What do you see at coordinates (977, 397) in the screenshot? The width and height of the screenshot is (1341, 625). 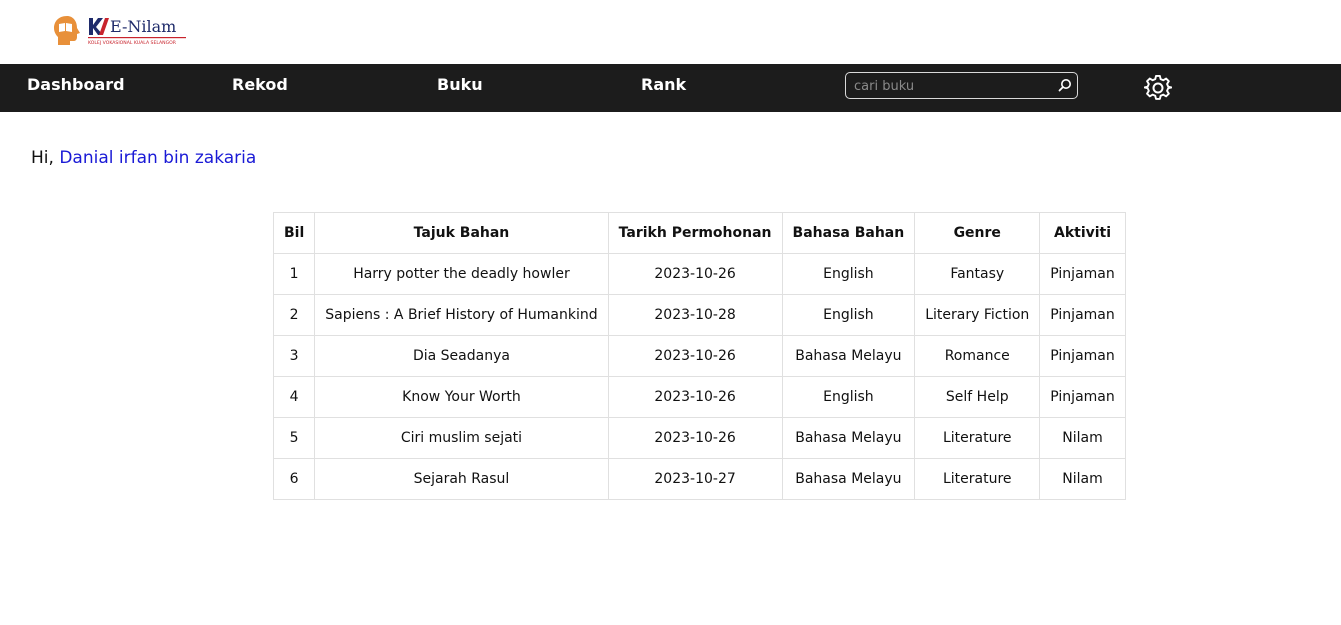 I see `cell-genre: Self Help` at bounding box center [977, 397].